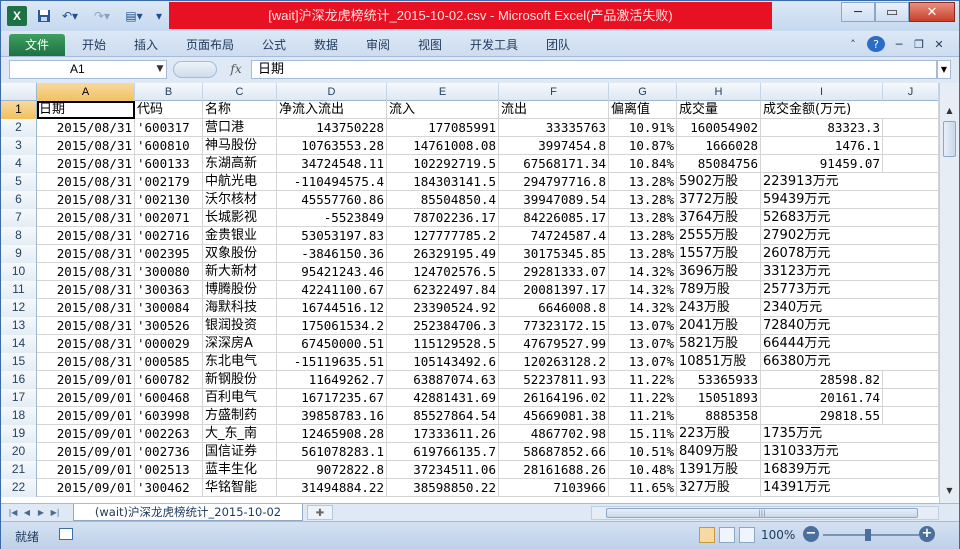 This screenshot has width=960, height=549. Describe the element at coordinates (430, 45) in the screenshot. I see `tab-view: 视图` at that location.